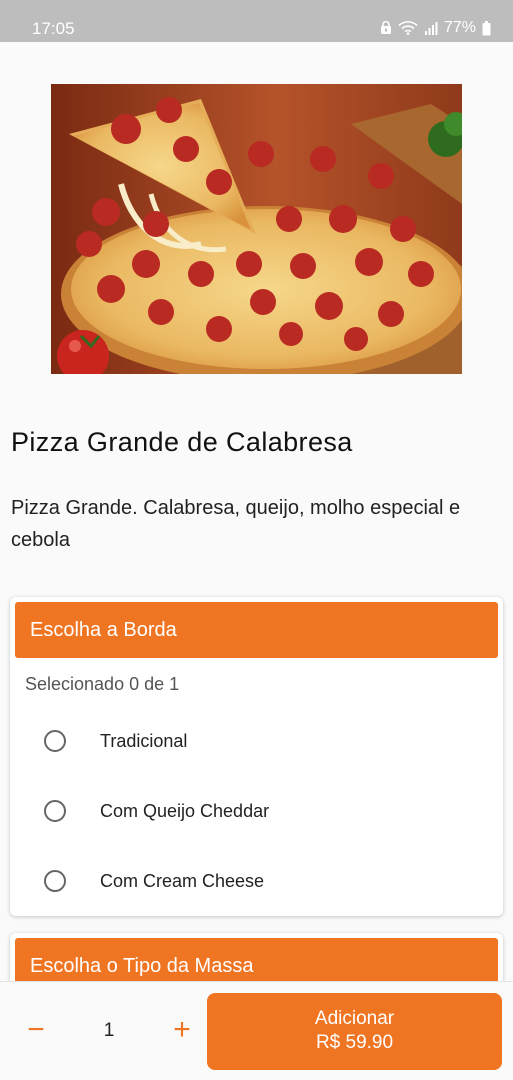  What do you see at coordinates (182, 442) in the screenshot?
I see `product-title: Pizza Grande de Calabresa` at bounding box center [182, 442].